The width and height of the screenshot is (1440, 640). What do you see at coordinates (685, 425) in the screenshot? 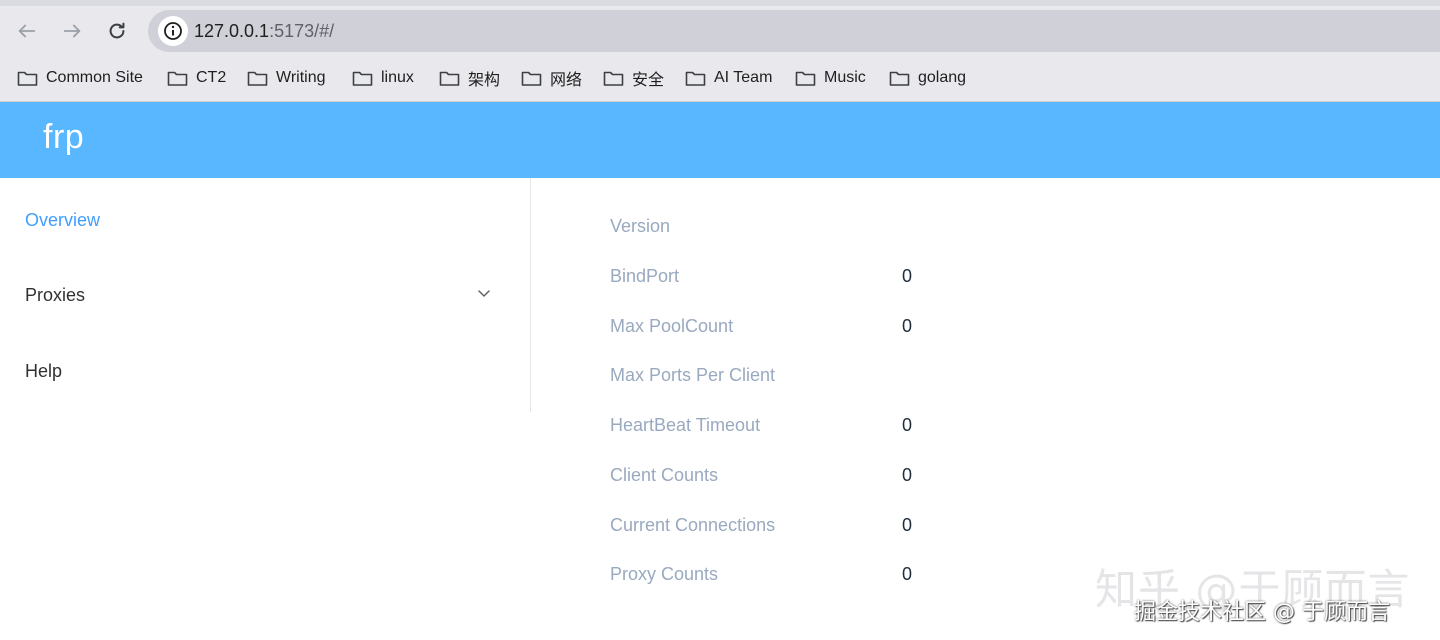
I see `info-label: HeartBeat Timeout` at bounding box center [685, 425].